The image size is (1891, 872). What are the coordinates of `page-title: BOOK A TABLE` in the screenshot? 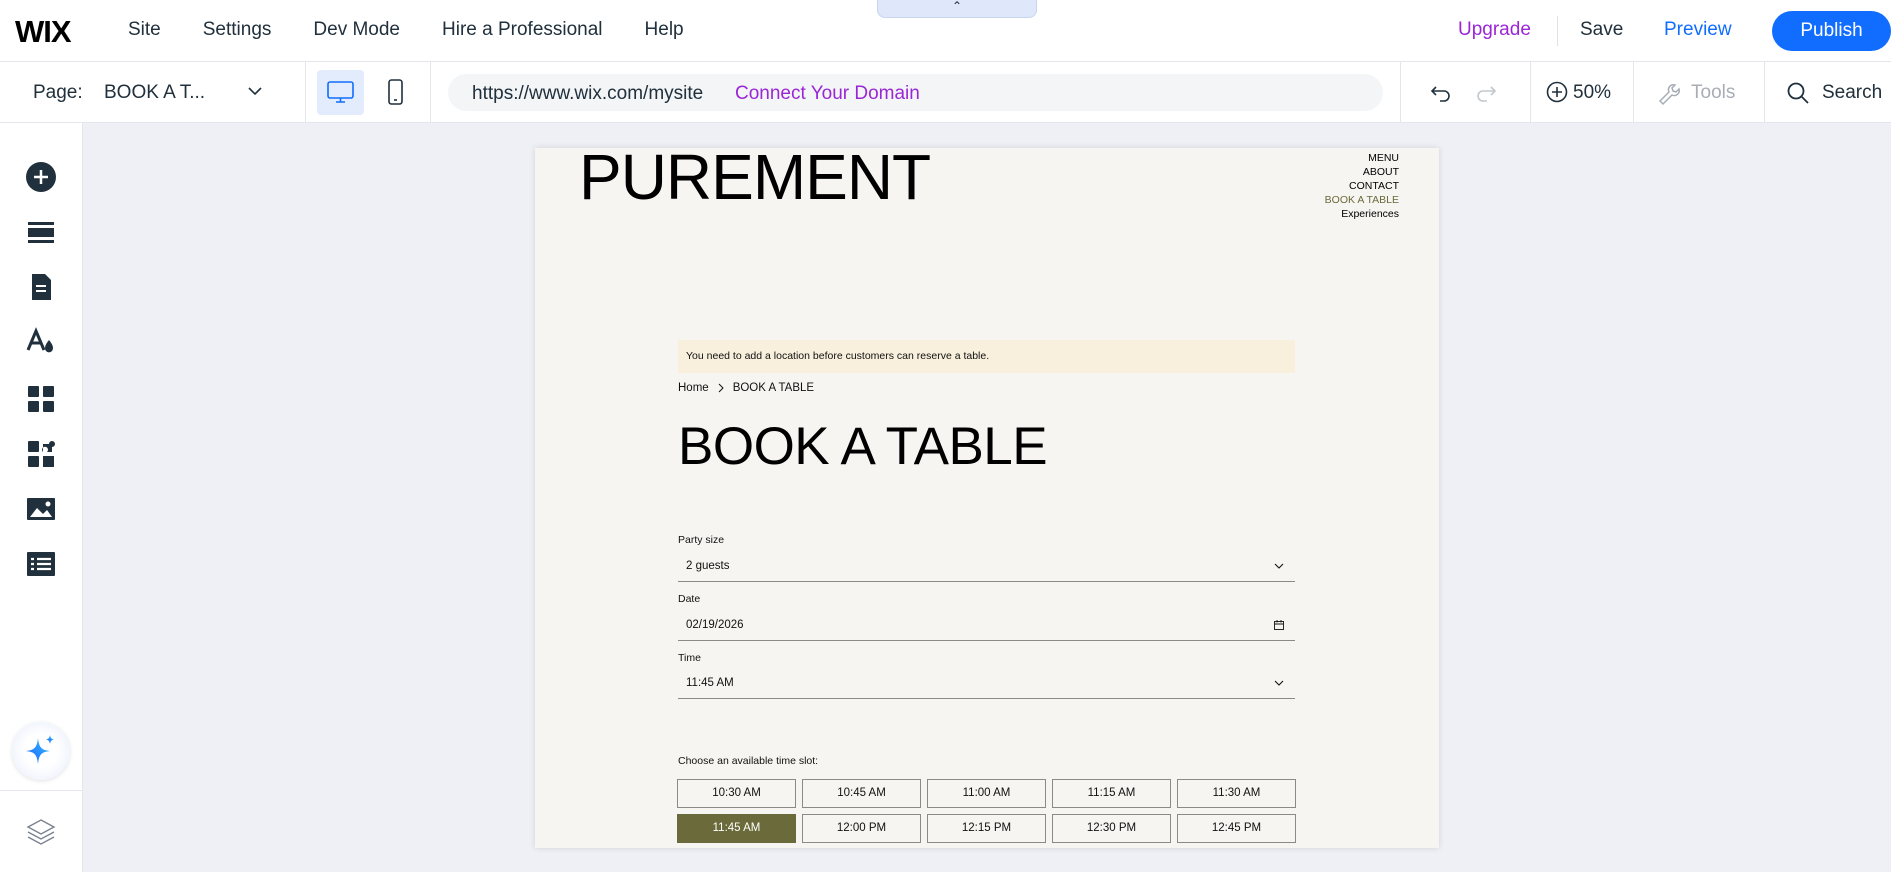 It's located at (863, 446).